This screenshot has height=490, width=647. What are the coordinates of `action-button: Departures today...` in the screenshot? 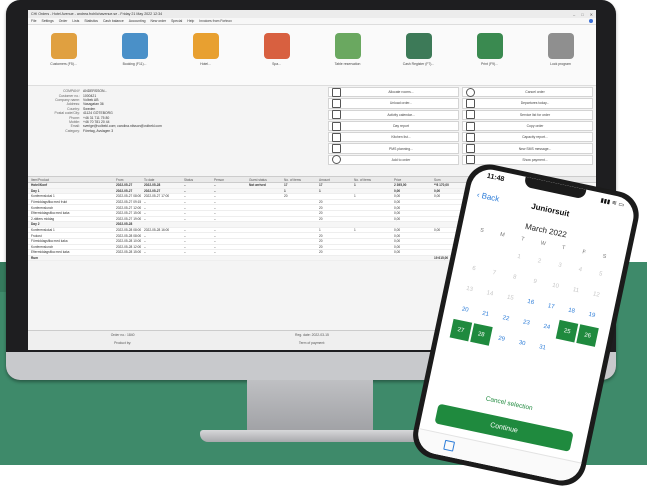 It's located at (527, 103).